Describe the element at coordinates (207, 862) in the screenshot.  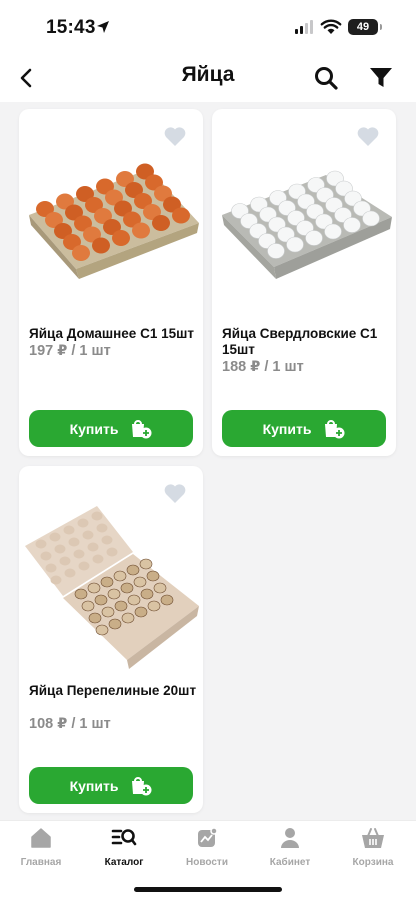
I see `nav-label: Новости` at that location.